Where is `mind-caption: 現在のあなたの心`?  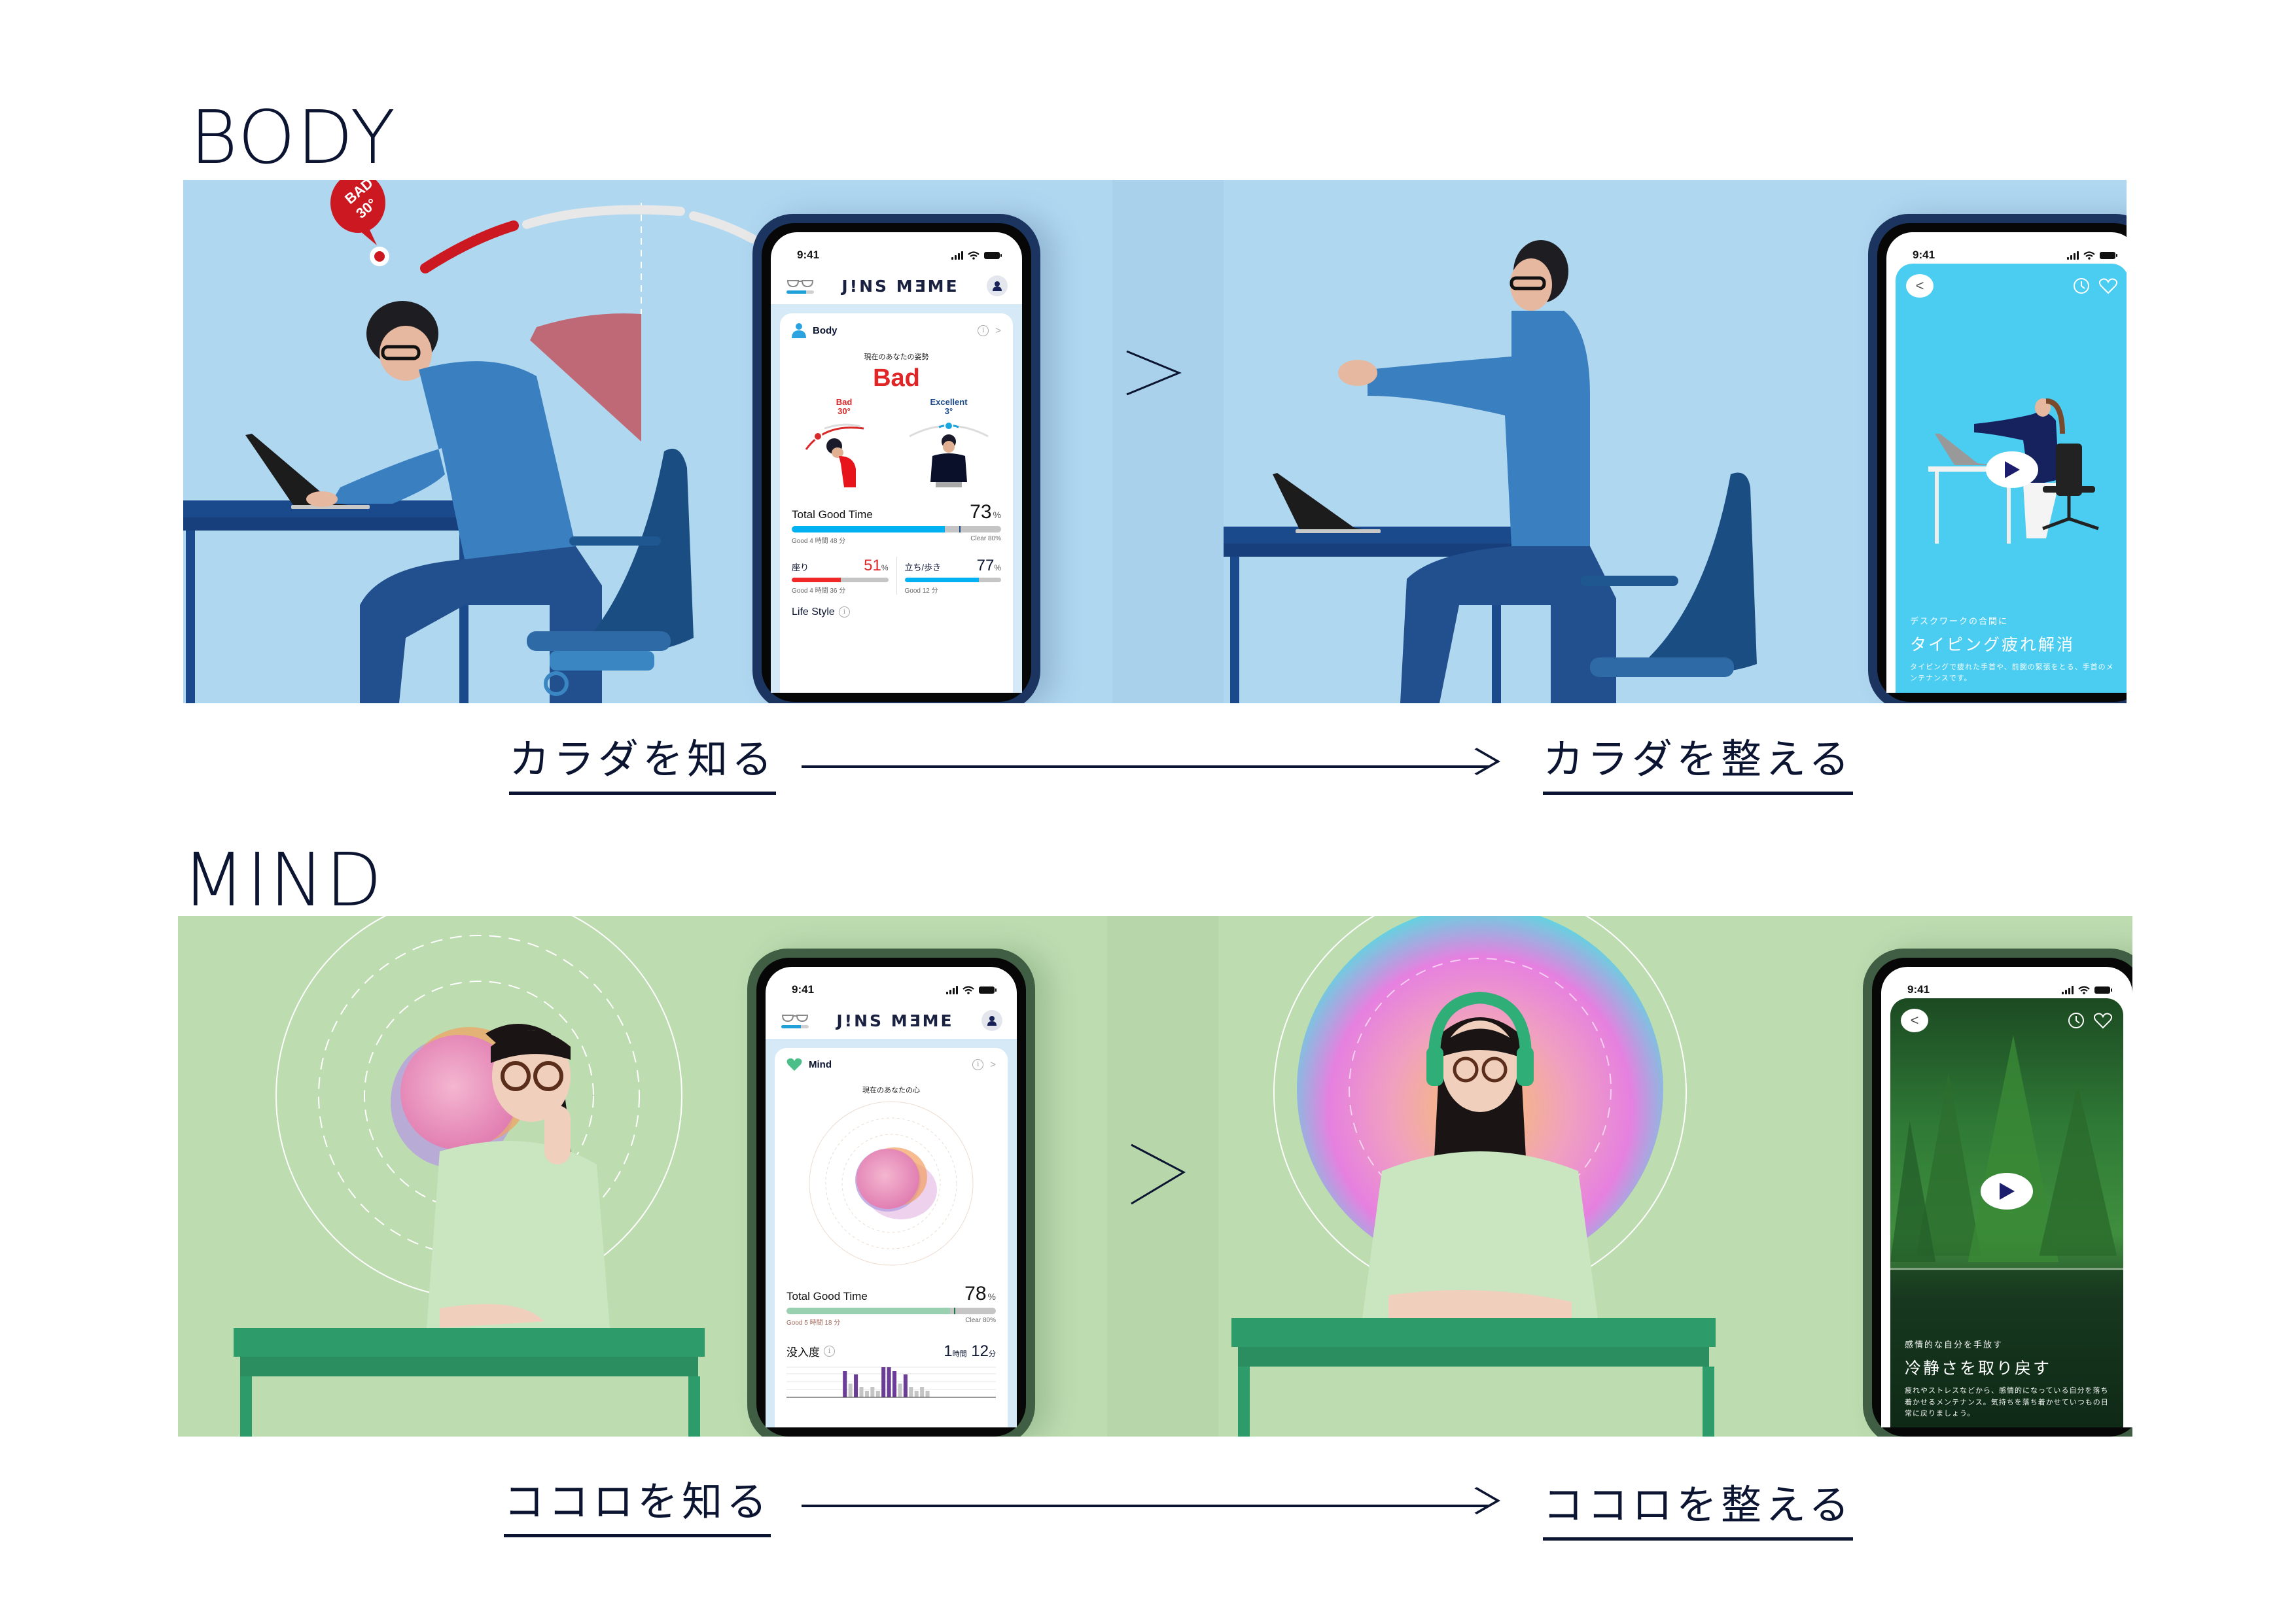 mind-caption: 現在のあなたの心 is located at coordinates (891, 1091).